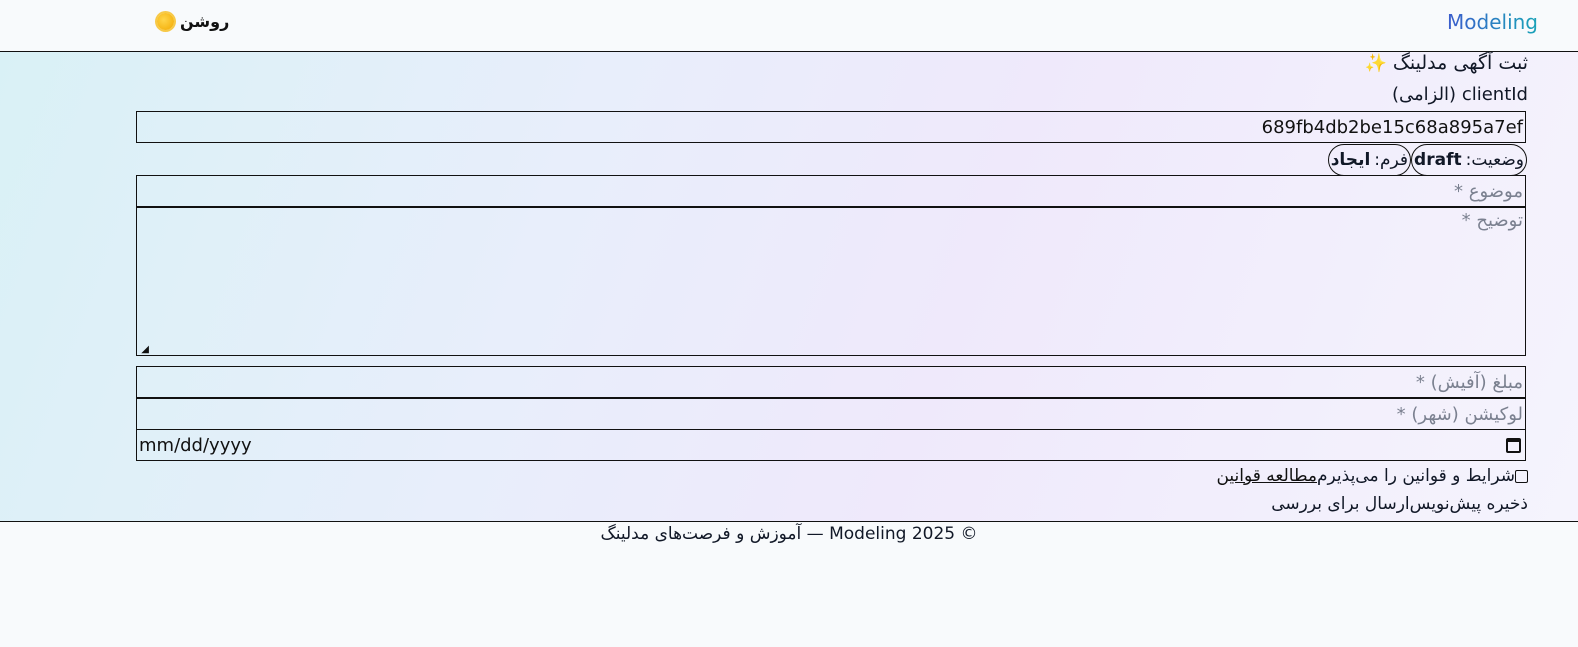 The width and height of the screenshot is (1578, 647). I want to click on form-mode-label: فرم:, so click(1391, 160).